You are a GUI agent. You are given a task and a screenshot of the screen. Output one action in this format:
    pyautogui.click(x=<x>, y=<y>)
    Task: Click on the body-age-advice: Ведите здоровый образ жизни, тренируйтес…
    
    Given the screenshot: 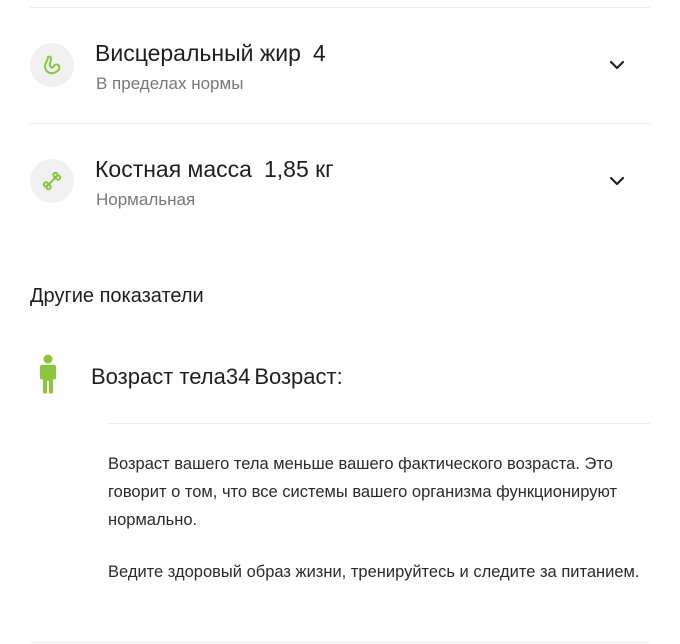 What is the action you would take?
    pyautogui.click(x=374, y=572)
    